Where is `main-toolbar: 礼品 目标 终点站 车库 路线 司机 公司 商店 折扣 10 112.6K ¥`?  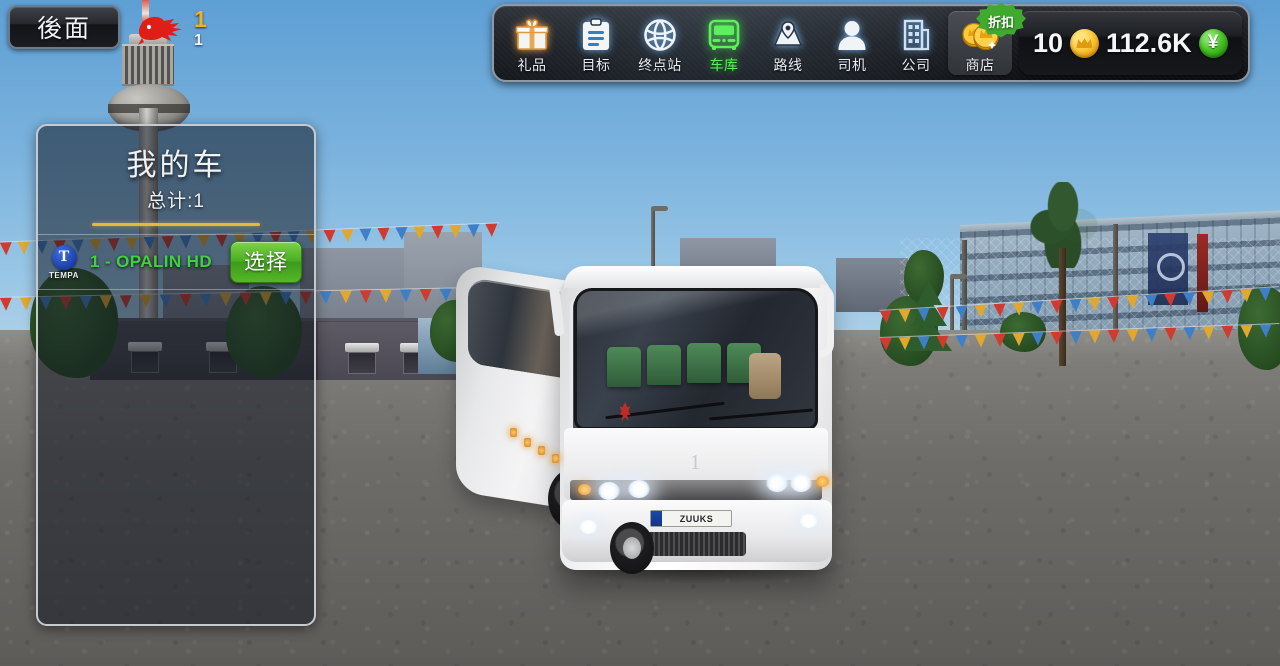 main-toolbar: 礼品 目标 终点站 车库 路线 司机 公司 商店 折扣 10 112.6K ¥ is located at coordinates (871, 42).